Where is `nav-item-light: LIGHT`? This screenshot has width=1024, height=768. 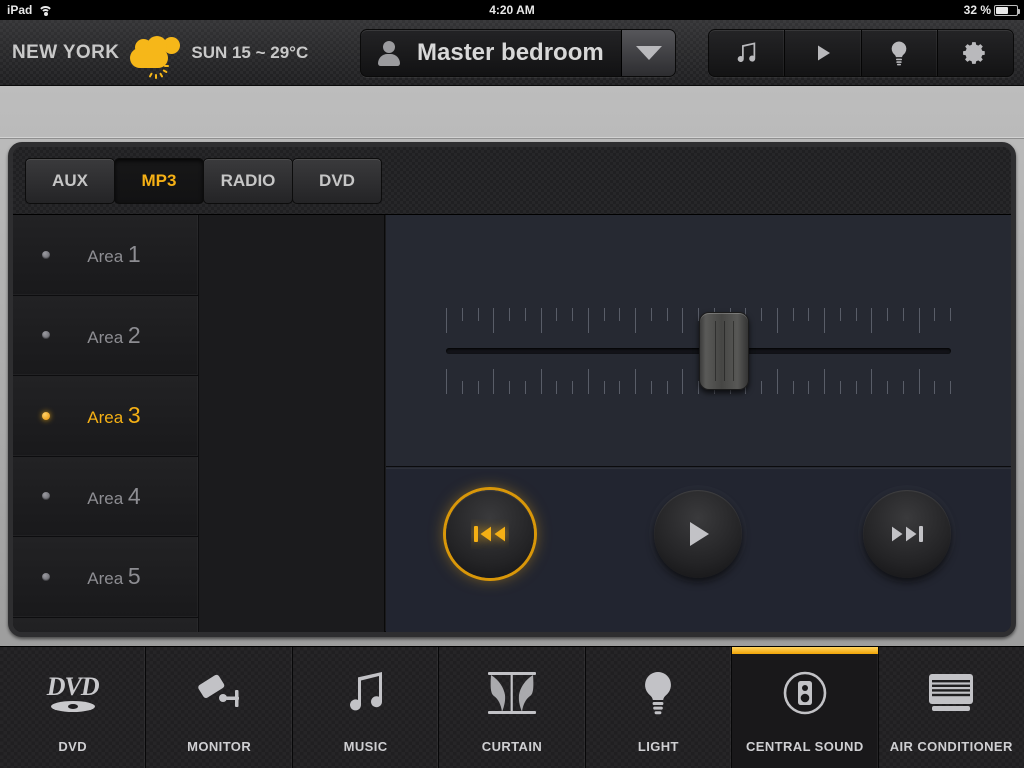
nav-item-light: LIGHT is located at coordinates (659, 707).